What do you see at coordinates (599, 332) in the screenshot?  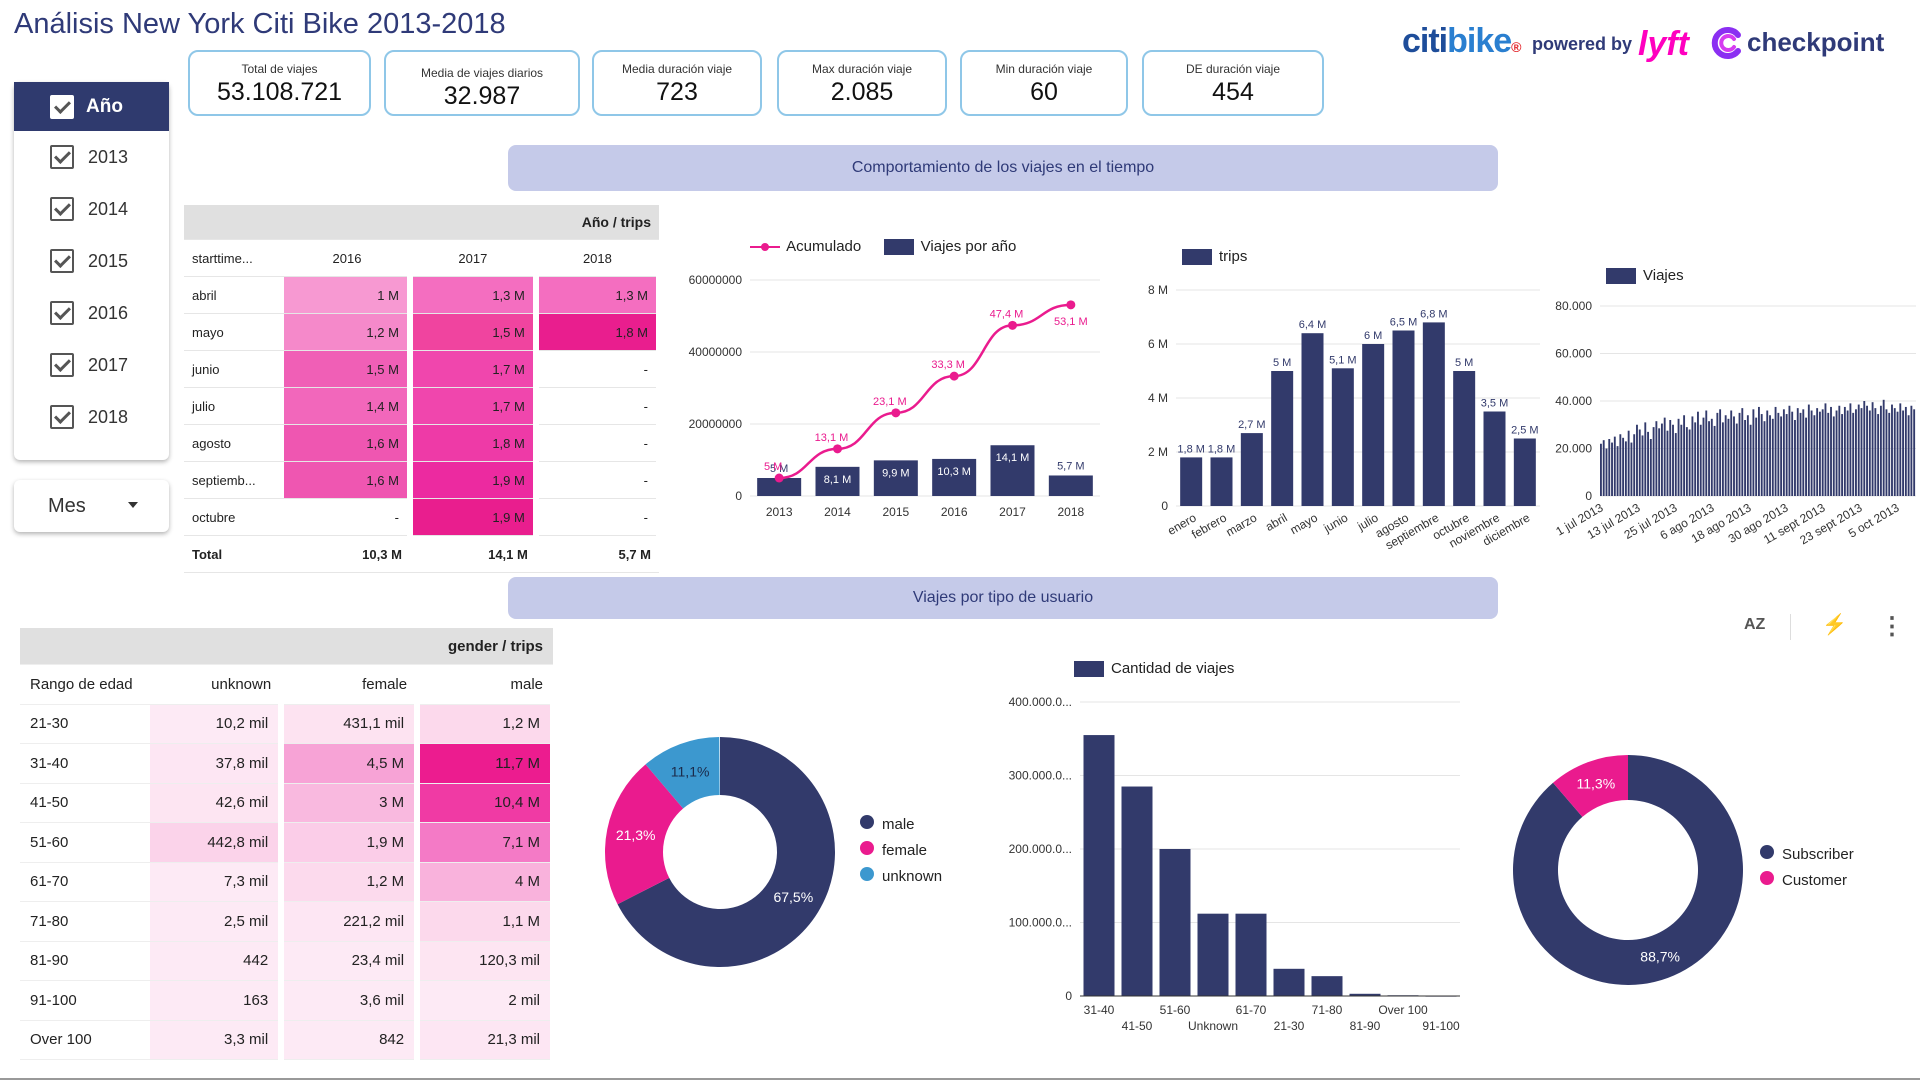 I see `table-cell: 1,8 M` at bounding box center [599, 332].